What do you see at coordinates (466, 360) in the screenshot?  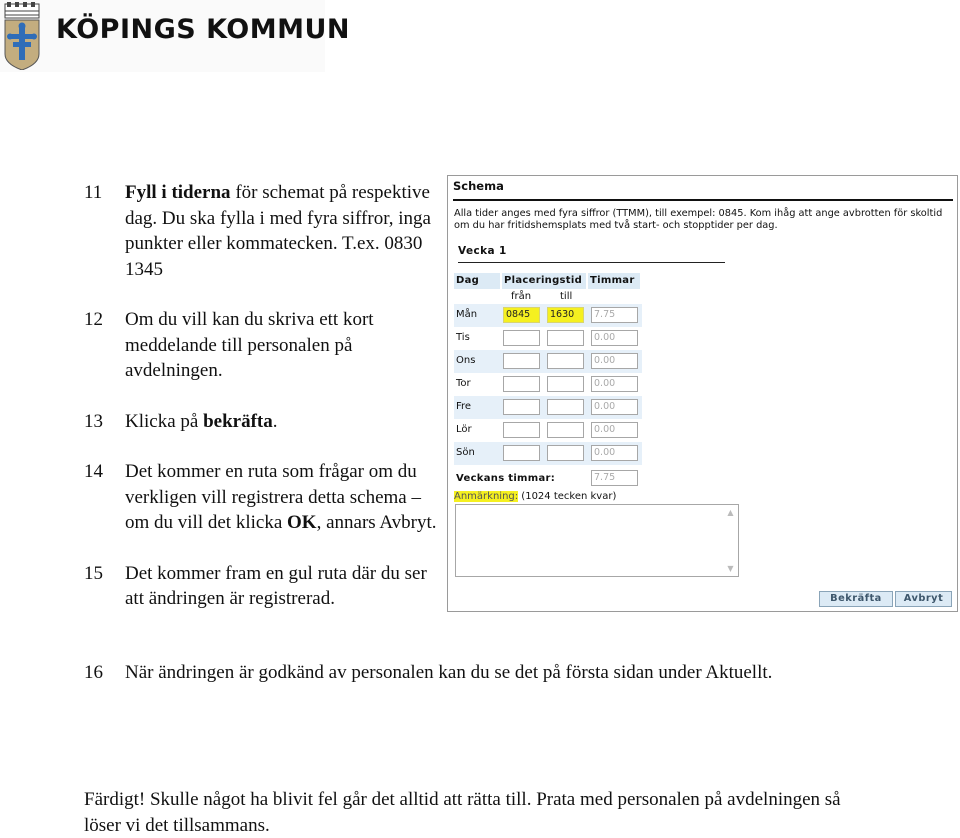 I see `day-label: Ons` at bounding box center [466, 360].